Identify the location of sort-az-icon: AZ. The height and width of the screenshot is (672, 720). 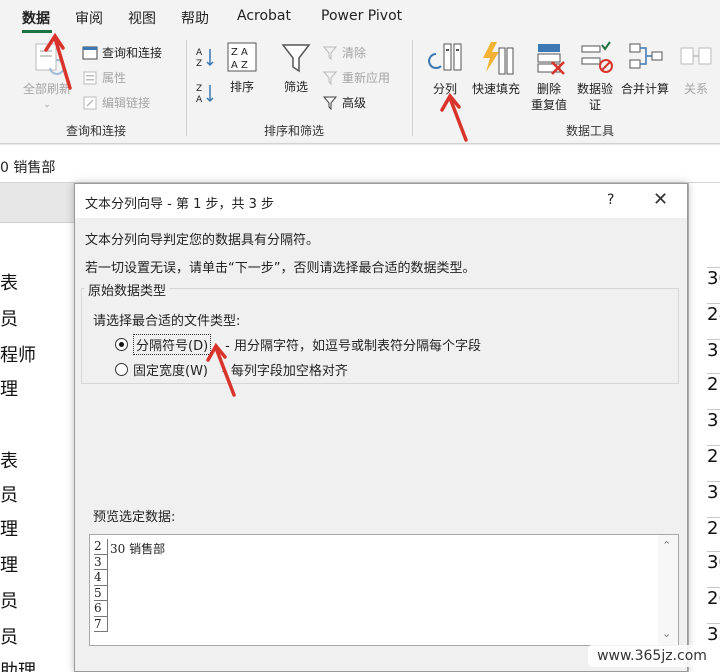
(205, 58).